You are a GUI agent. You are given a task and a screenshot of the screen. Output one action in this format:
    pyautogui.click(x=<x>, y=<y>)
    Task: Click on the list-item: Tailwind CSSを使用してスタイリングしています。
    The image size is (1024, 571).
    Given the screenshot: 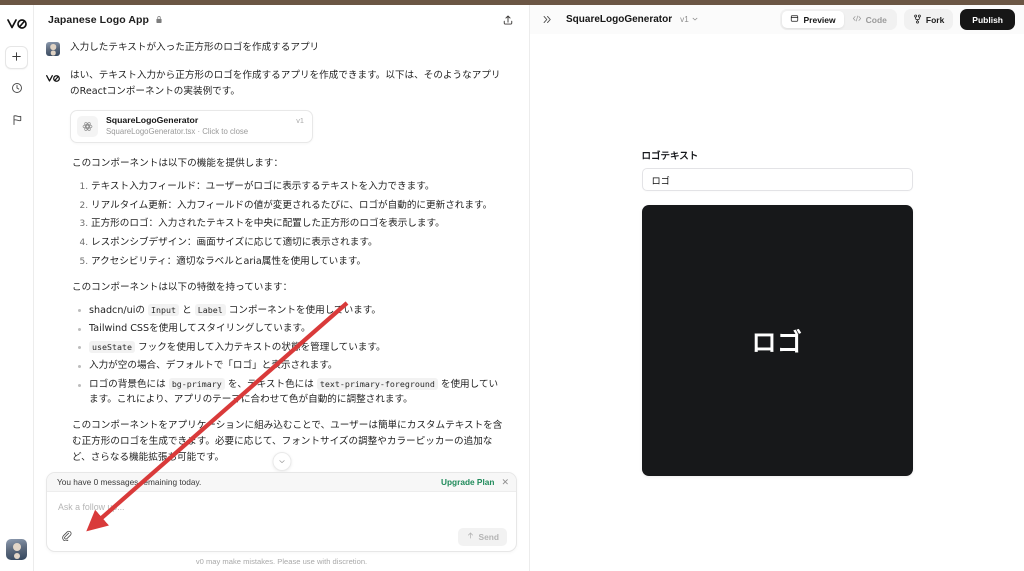 What is the action you would take?
    pyautogui.click(x=292, y=328)
    